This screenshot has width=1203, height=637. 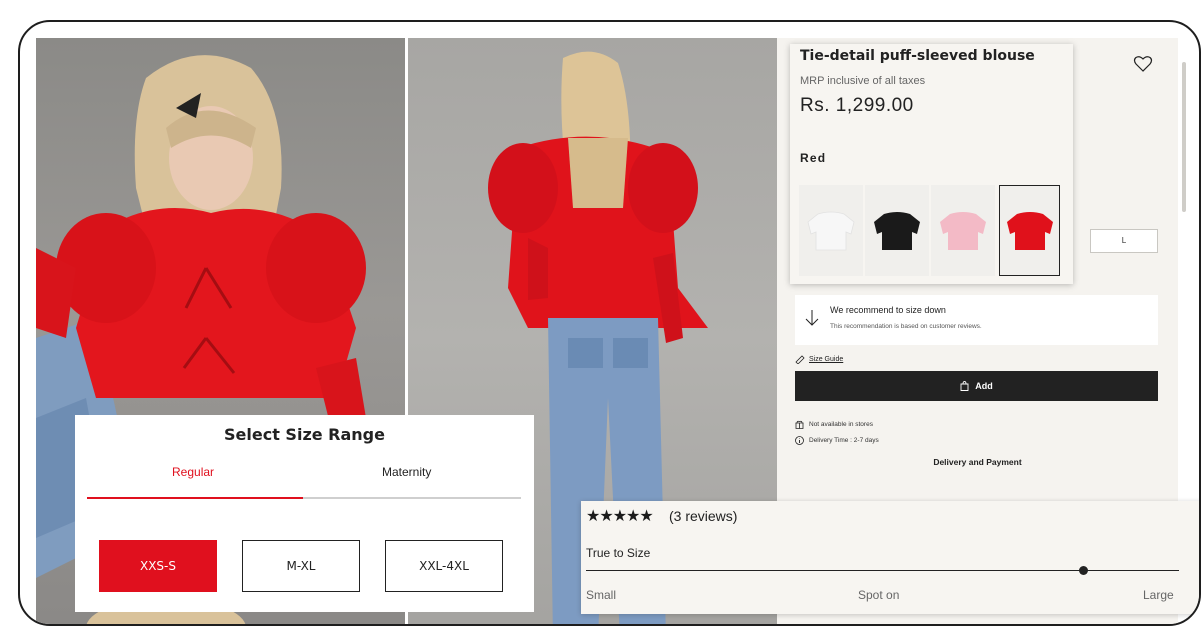 What do you see at coordinates (984, 386) in the screenshot?
I see `add-button-label: Add` at bounding box center [984, 386].